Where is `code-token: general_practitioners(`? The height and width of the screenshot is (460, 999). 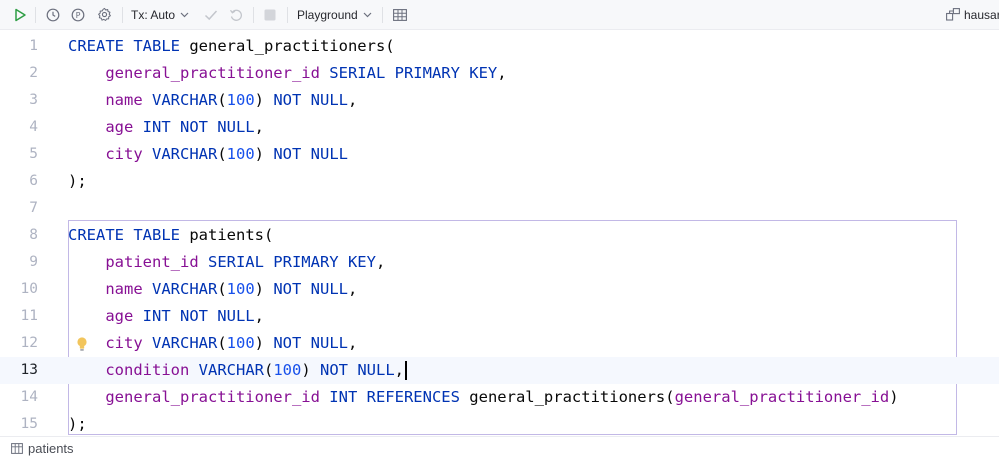
code-token: general_practitioners( is located at coordinates (572, 397).